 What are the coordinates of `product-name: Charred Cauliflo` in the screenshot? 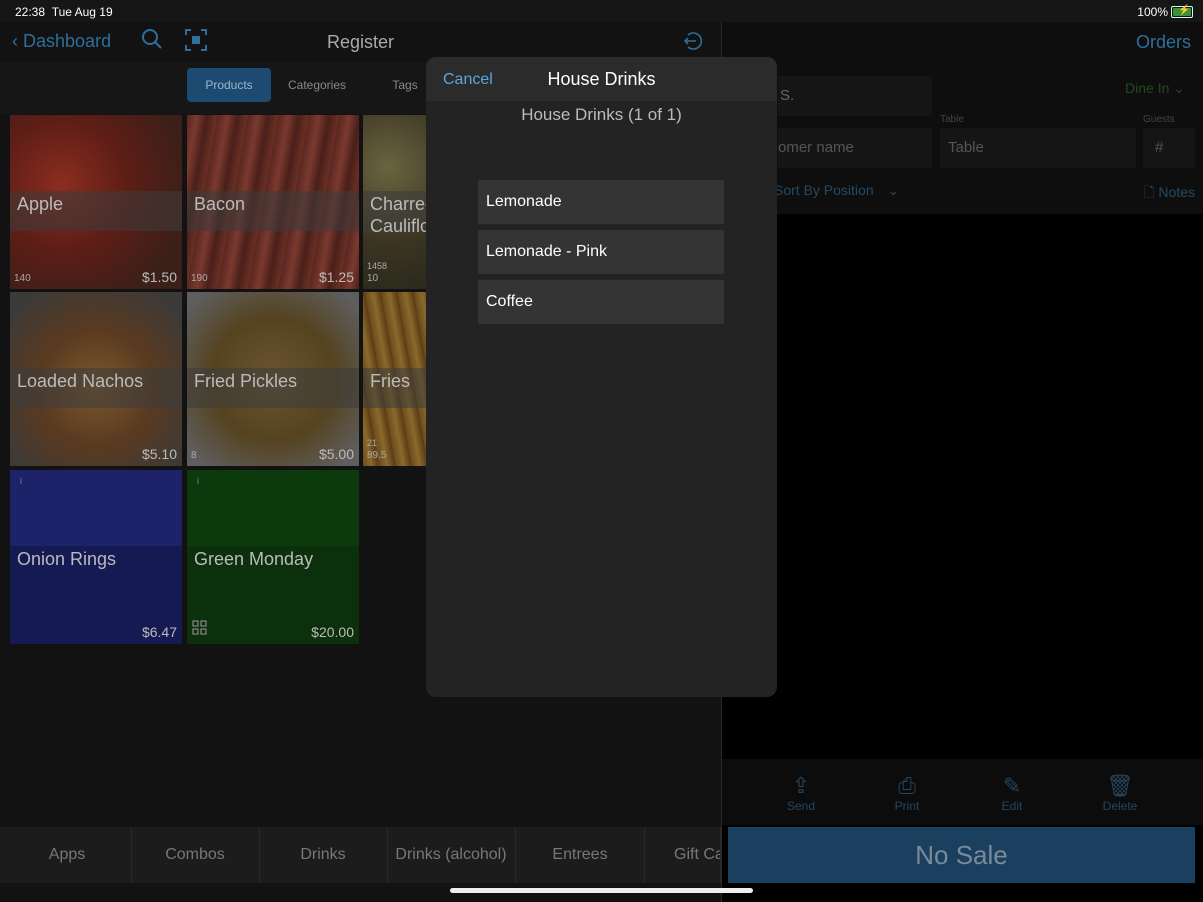 It's located at (398, 215).